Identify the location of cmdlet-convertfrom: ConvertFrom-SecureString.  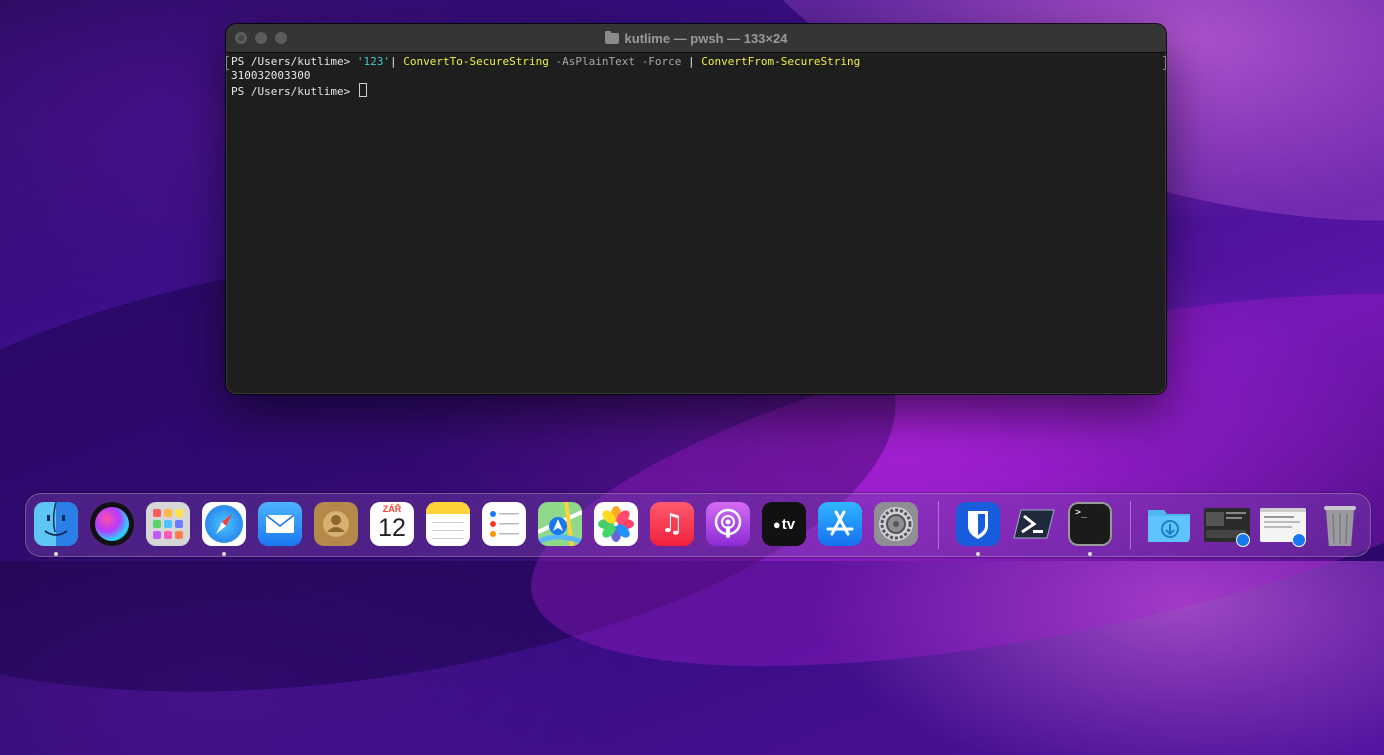
(781, 61).